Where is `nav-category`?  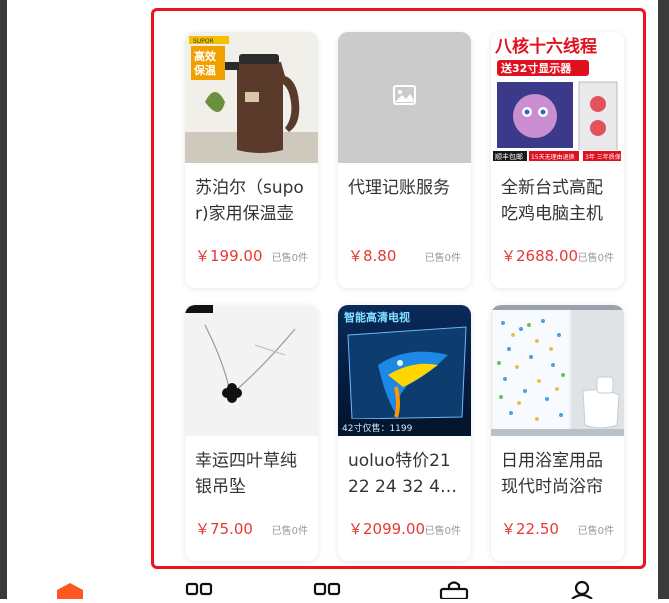
nav-category is located at coordinates (200, 590).